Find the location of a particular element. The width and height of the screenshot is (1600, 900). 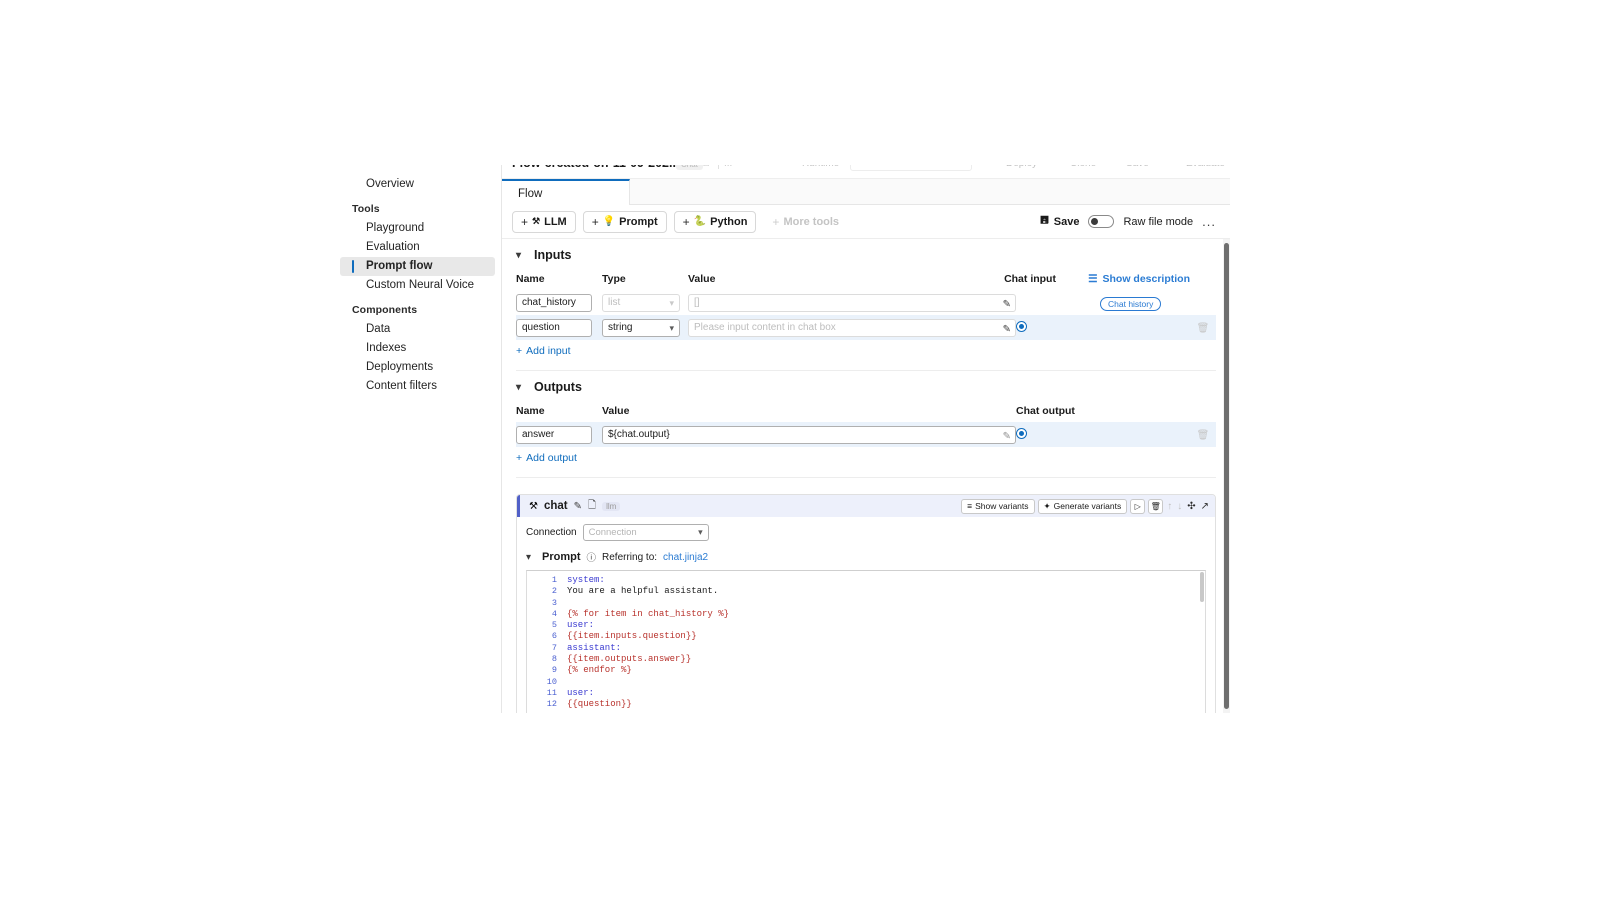

code-vertical-scrollbar is located at coordinates (1202, 642).